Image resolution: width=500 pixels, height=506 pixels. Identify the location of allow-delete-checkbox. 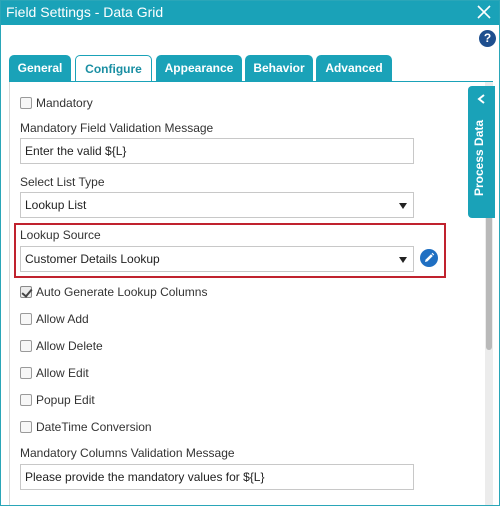
(26, 346).